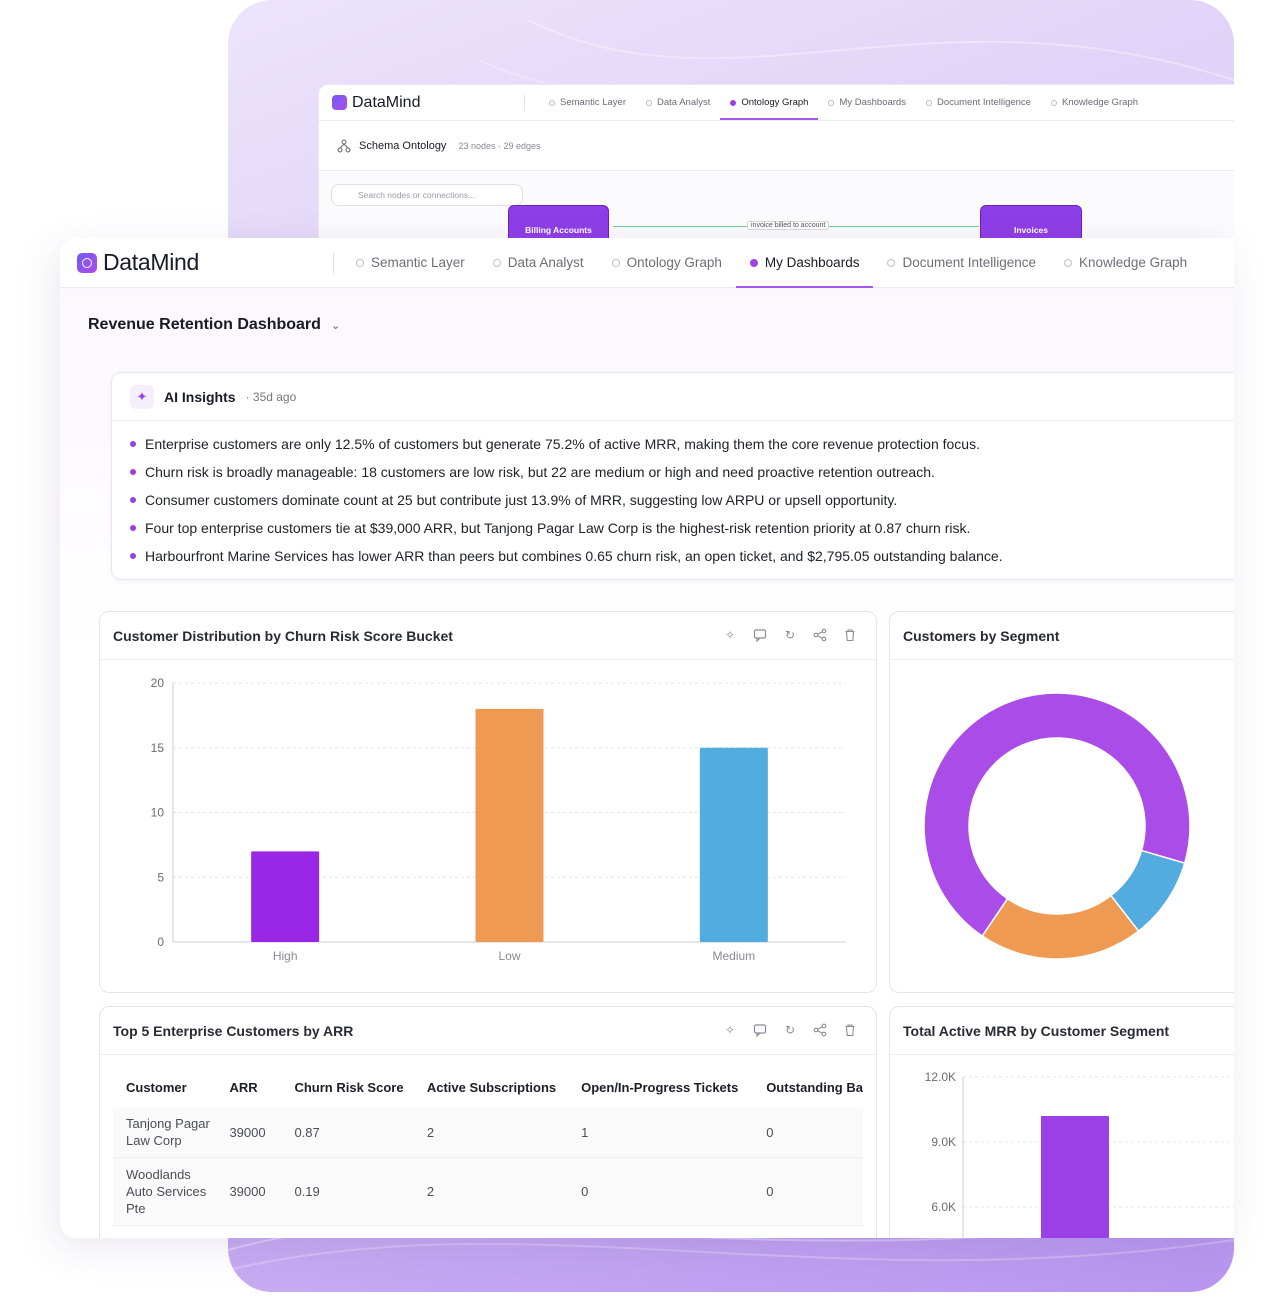 The width and height of the screenshot is (1274, 1296). Describe the element at coordinates (733, 956) in the screenshot. I see `x-tick-label: Medium` at that location.